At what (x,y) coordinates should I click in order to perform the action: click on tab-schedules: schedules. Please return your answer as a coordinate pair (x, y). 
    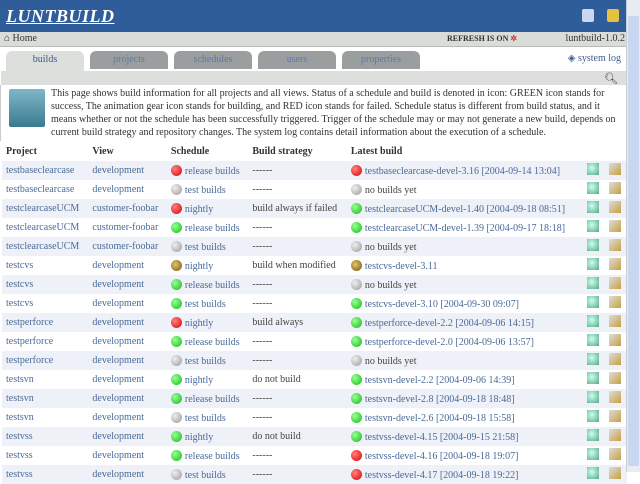
    Looking at the image, I should click on (213, 60).